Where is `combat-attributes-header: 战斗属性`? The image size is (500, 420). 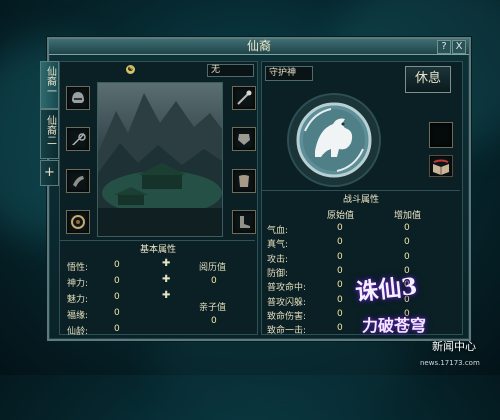
combat-attributes-header: 战斗属性 is located at coordinates (360, 200).